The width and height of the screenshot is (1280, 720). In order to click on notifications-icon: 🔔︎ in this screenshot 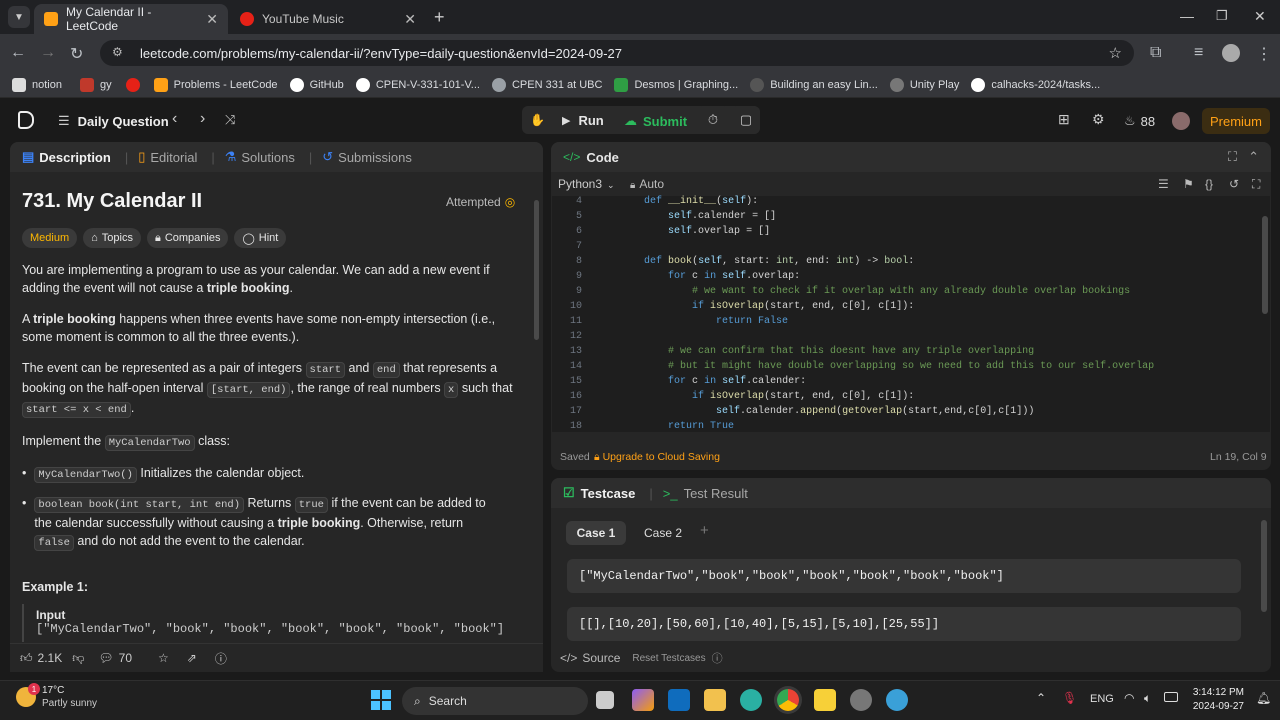, I will do `click(1263, 698)`.